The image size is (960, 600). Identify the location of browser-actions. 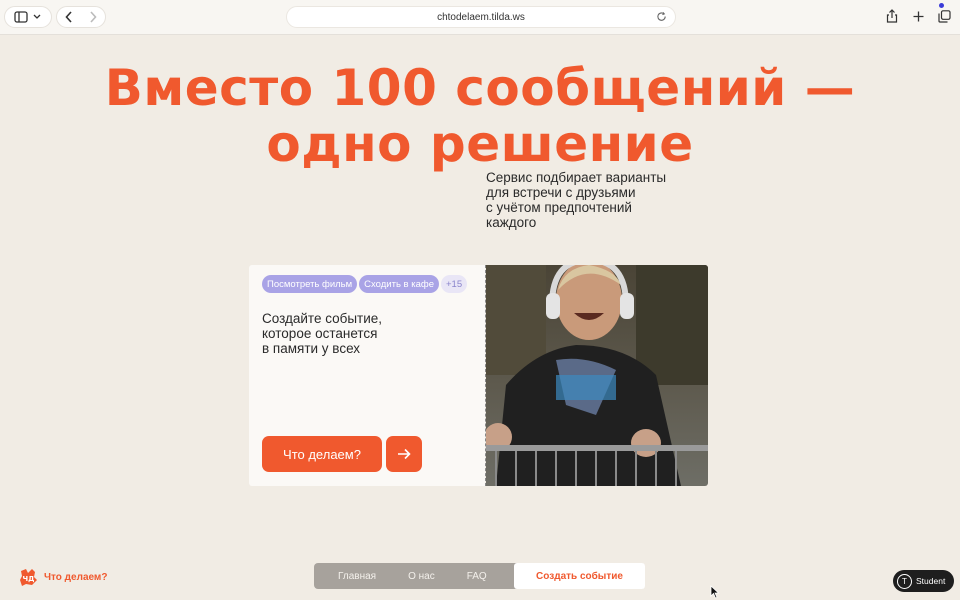
(918, 16).